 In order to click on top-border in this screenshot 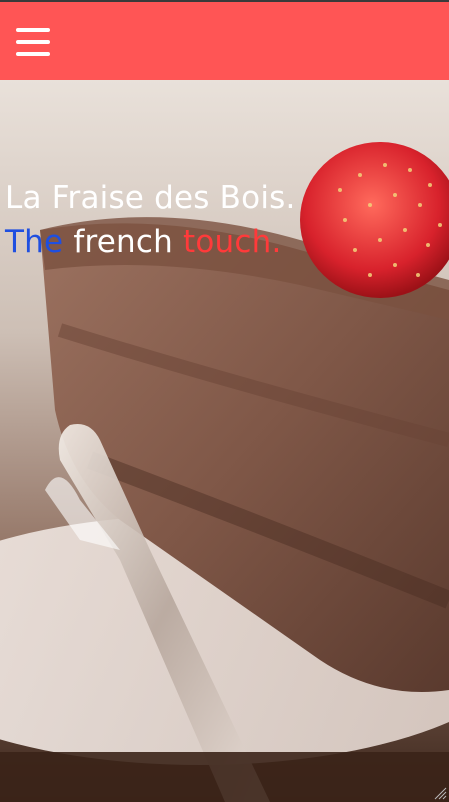, I will do `click(224, 1)`.